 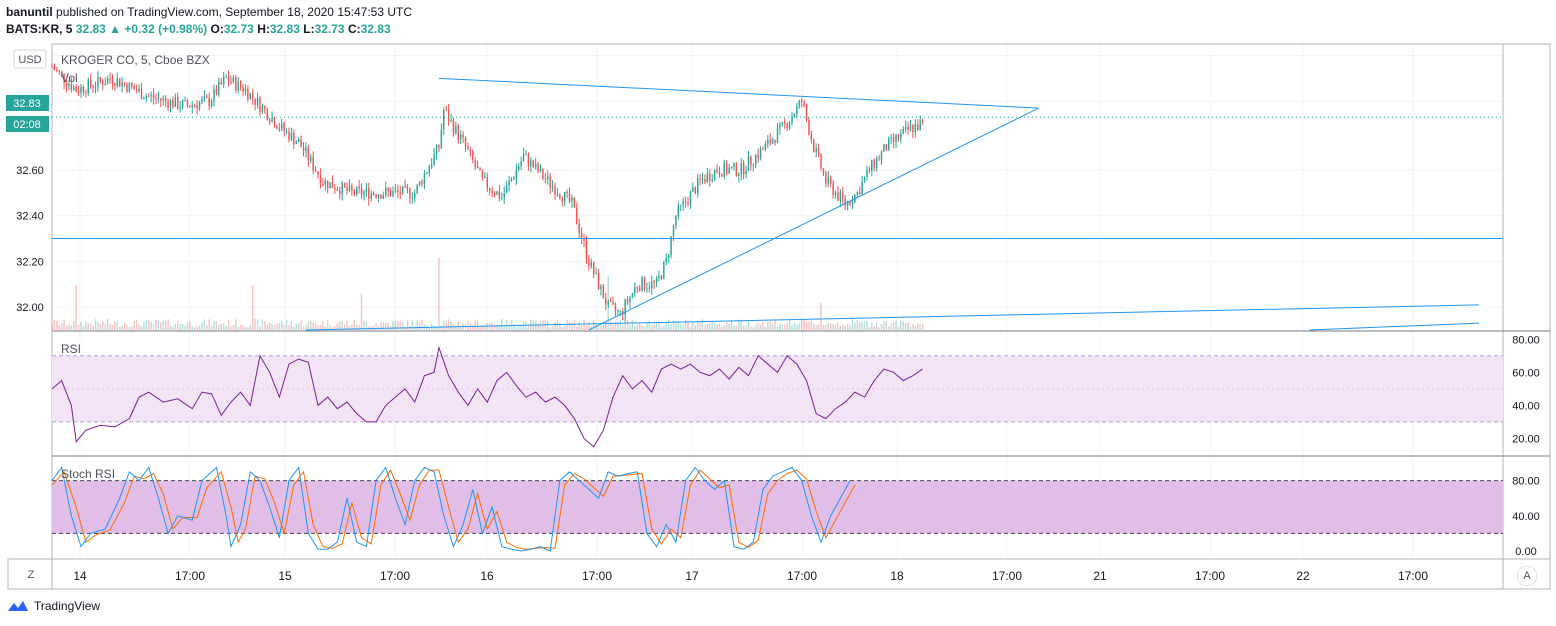 What do you see at coordinates (1100, 576) in the screenshot?
I see `x-tick-label: 21` at bounding box center [1100, 576].